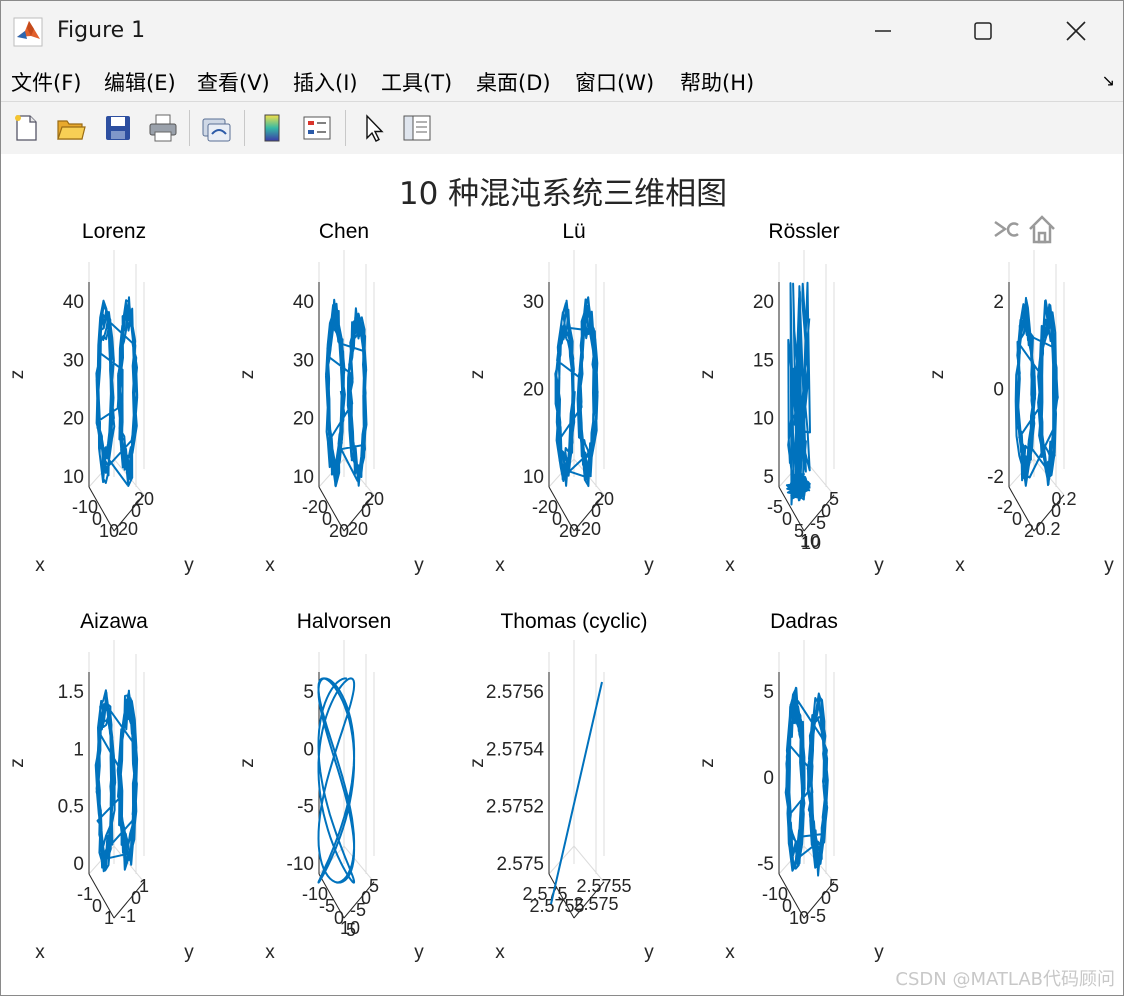  Describe the element at coordinates (998, 302) in the screenshot. I see `z-tick-label: 2` at that location.